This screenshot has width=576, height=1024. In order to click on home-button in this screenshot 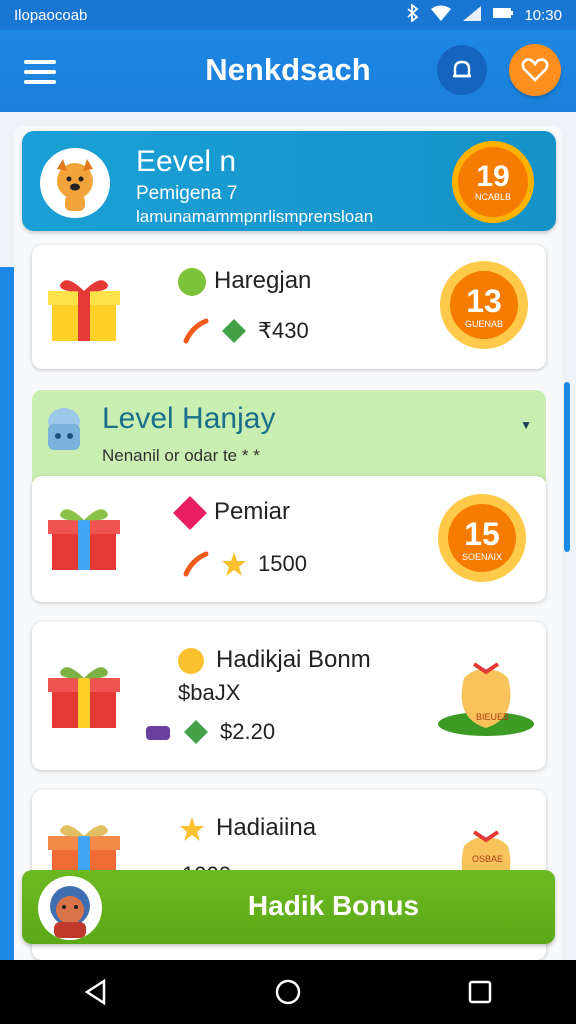, I will do `click(288, 992)`.